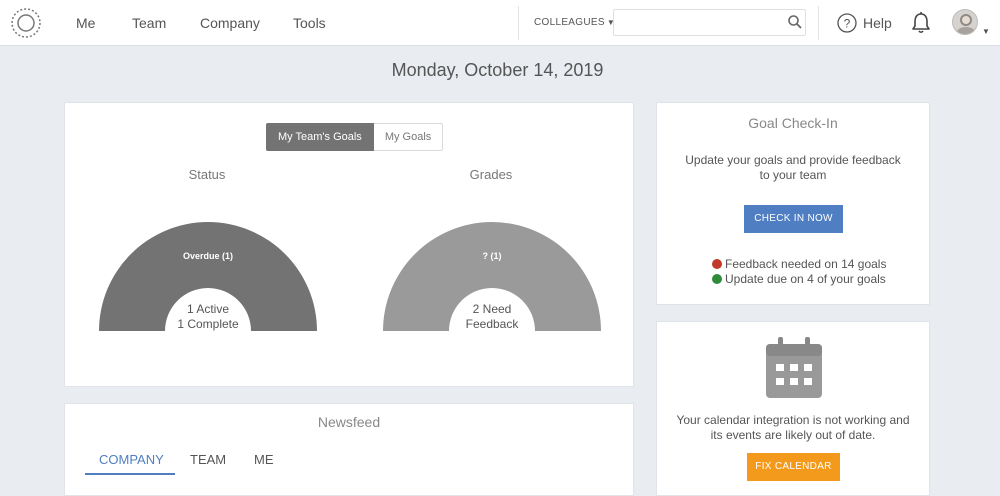 This screenshot has height=496, width=1000. What do you see at coordinates (793, 175) in the screenshot?
I see `checkin-description-line2: to your team` at bounding box center [793, 175].